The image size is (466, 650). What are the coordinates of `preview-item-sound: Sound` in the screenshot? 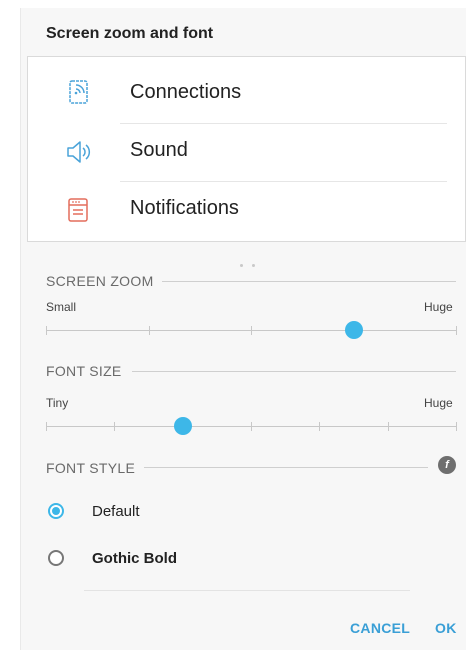 It's located at (247, 152).